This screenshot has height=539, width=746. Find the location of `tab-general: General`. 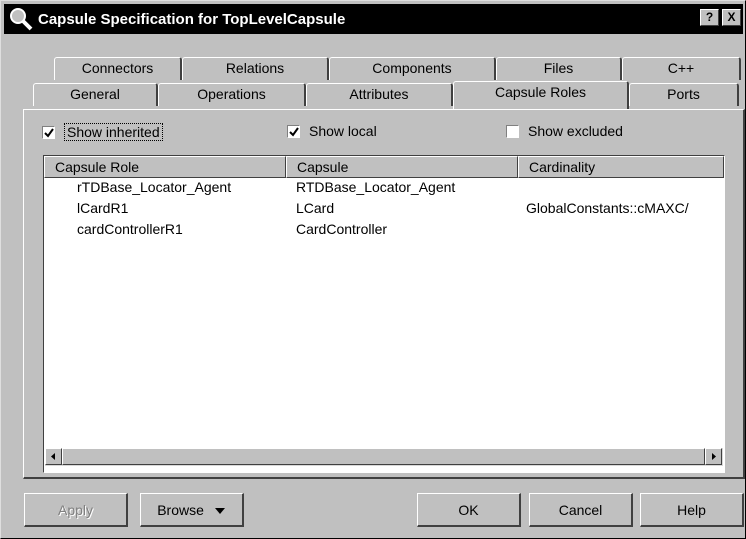

tab-general: General is located at coordinates (95, 94).